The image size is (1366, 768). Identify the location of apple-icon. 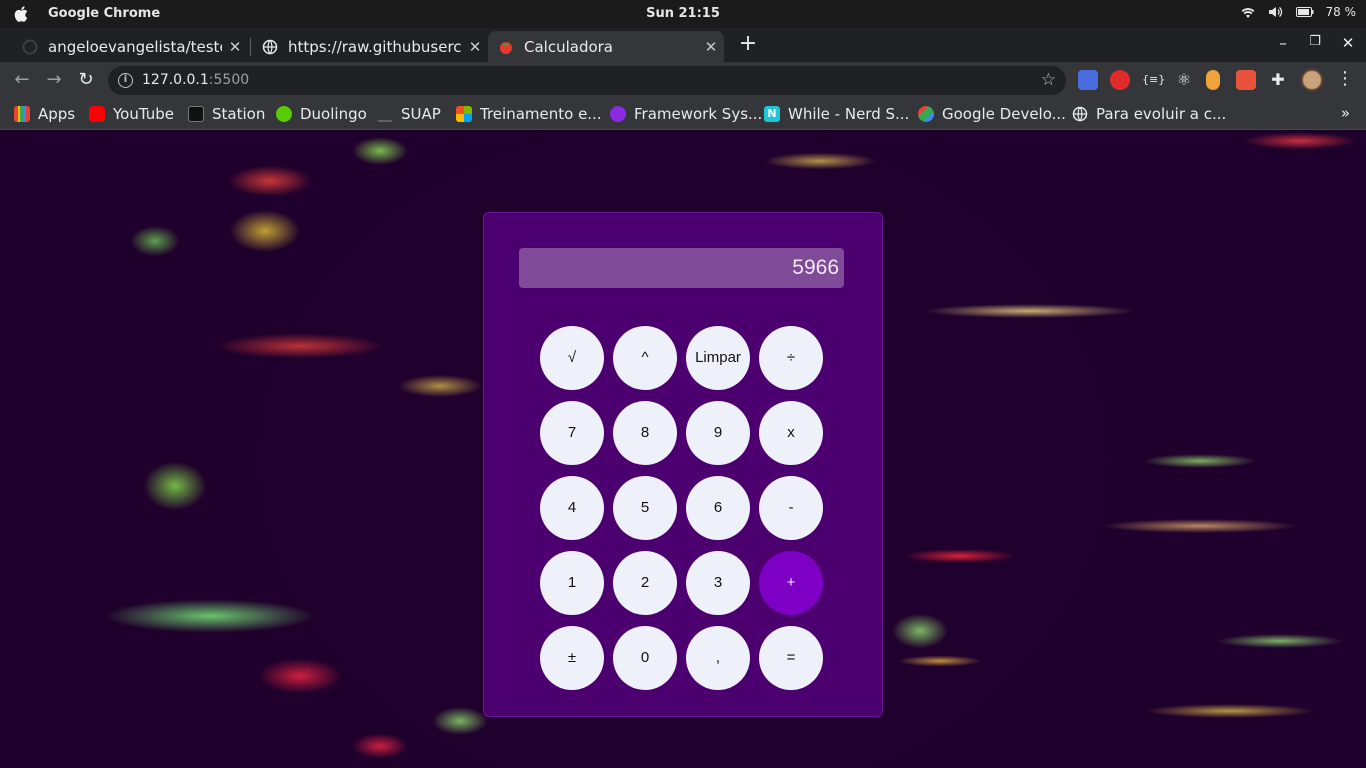
(22, 14).